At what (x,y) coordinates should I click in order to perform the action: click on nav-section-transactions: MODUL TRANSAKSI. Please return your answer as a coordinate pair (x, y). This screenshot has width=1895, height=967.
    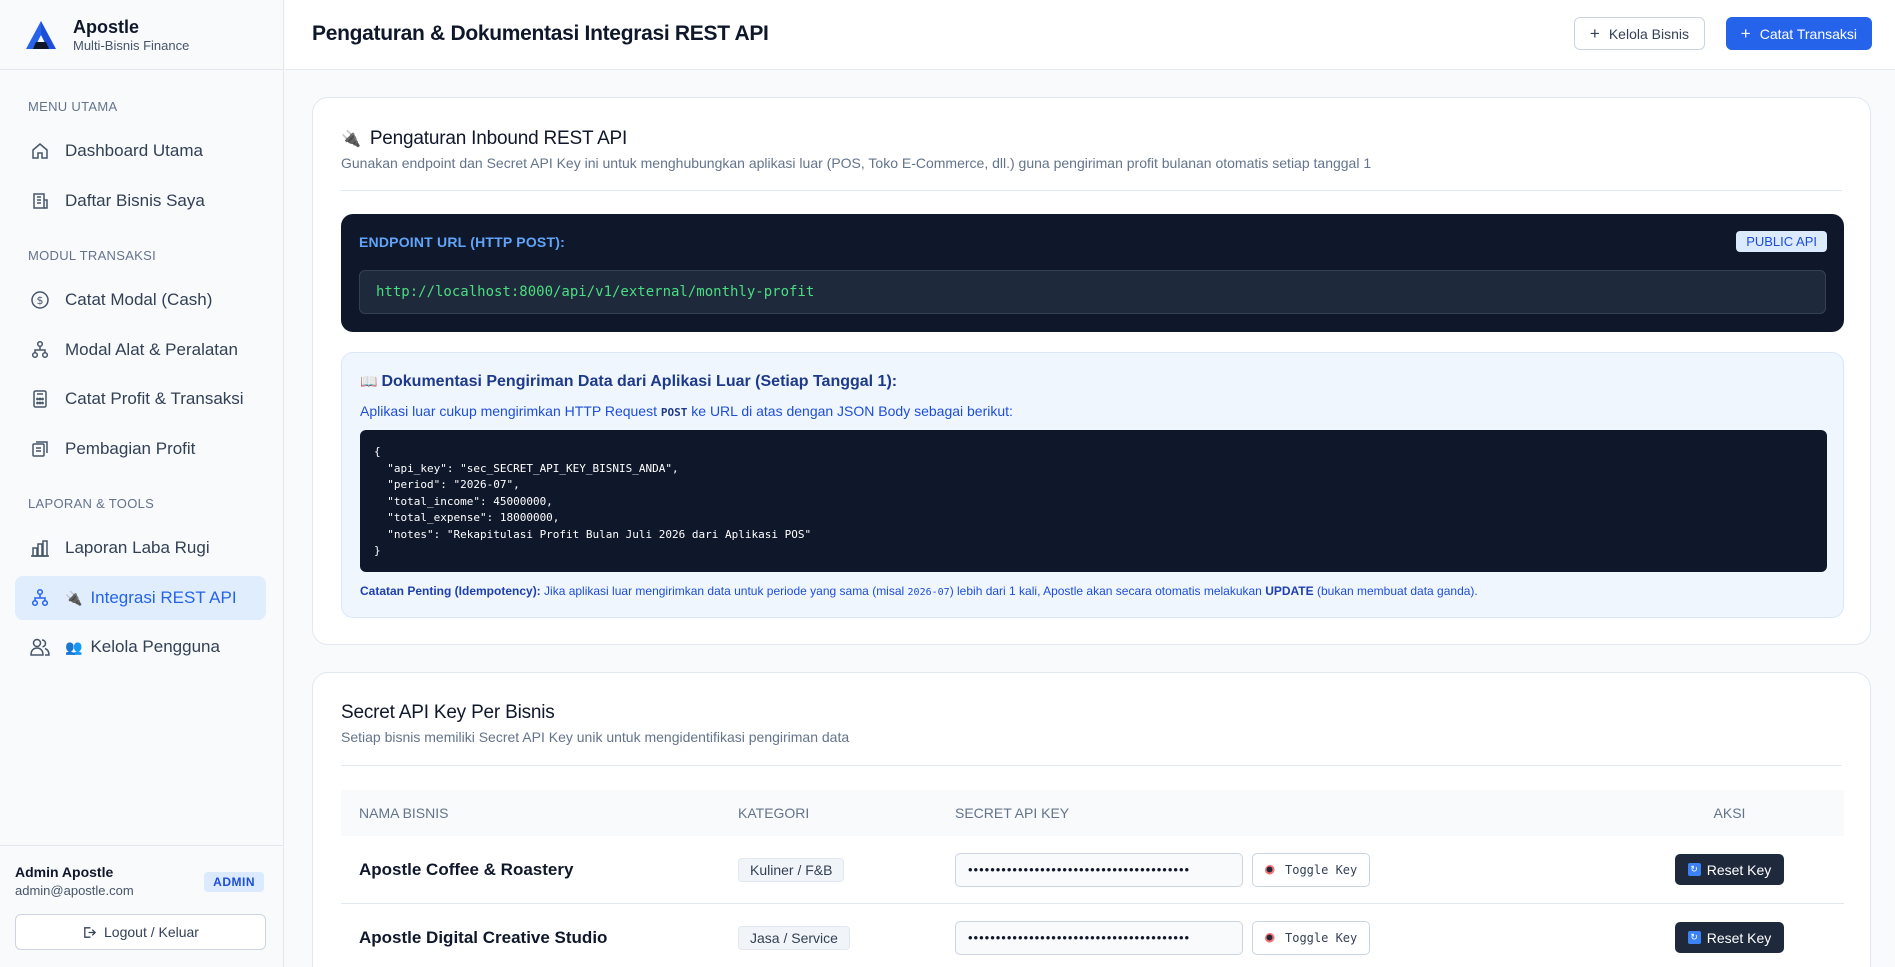
    Looking at the image, I should click on (92, 255).